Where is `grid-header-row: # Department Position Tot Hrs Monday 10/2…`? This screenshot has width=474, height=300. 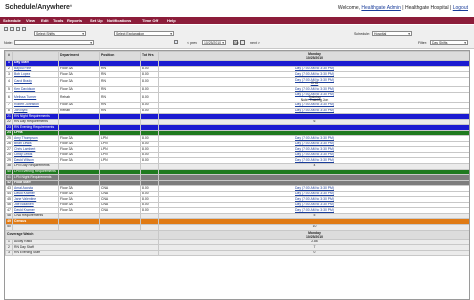
grid-header-row: # Department Position Tot Hrs Monday 10/2… is located at coordinates (237, 56).